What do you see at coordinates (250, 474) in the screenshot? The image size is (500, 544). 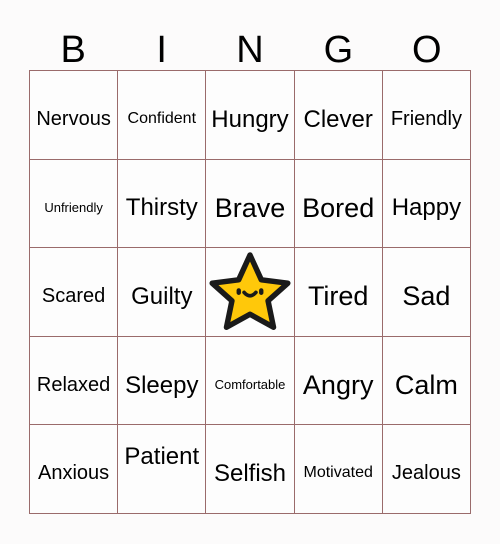 I see `bingo-cell-label: Selfish` at bounding box center [250, 474].